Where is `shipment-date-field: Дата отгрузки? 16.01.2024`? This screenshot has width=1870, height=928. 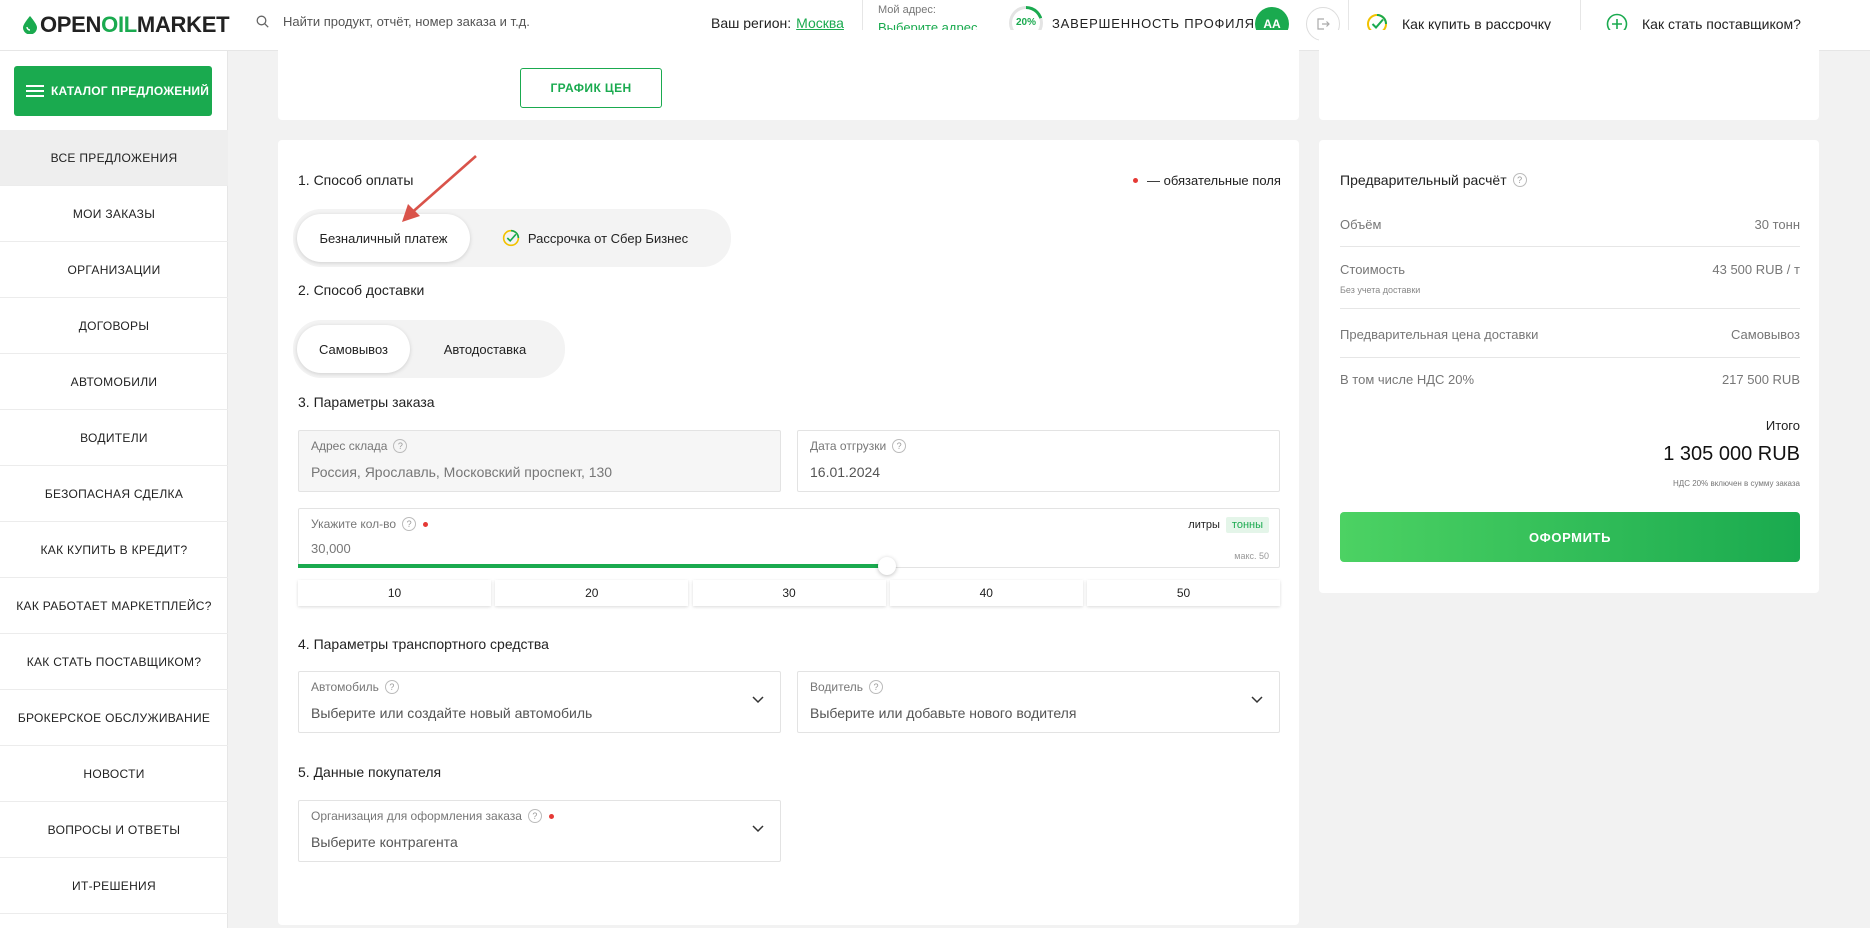
shipment-date-field: Дата отгрузки? 16.01.2024 is located at coordinates (1038, 461).